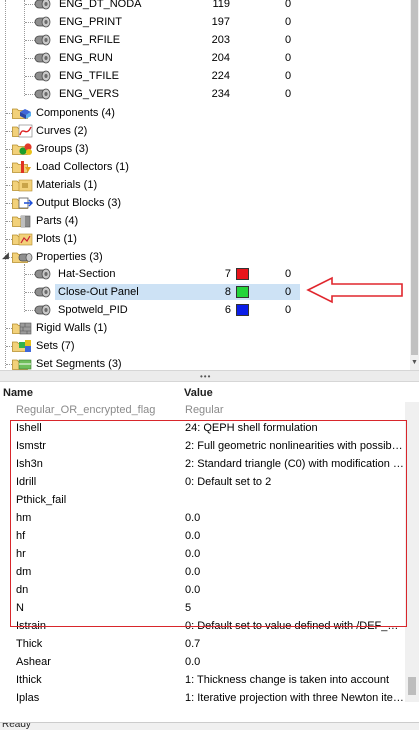 This screenshot has width=419, height=730. I want to click on property-grid-row: hm 0.0, so click(202, 518).